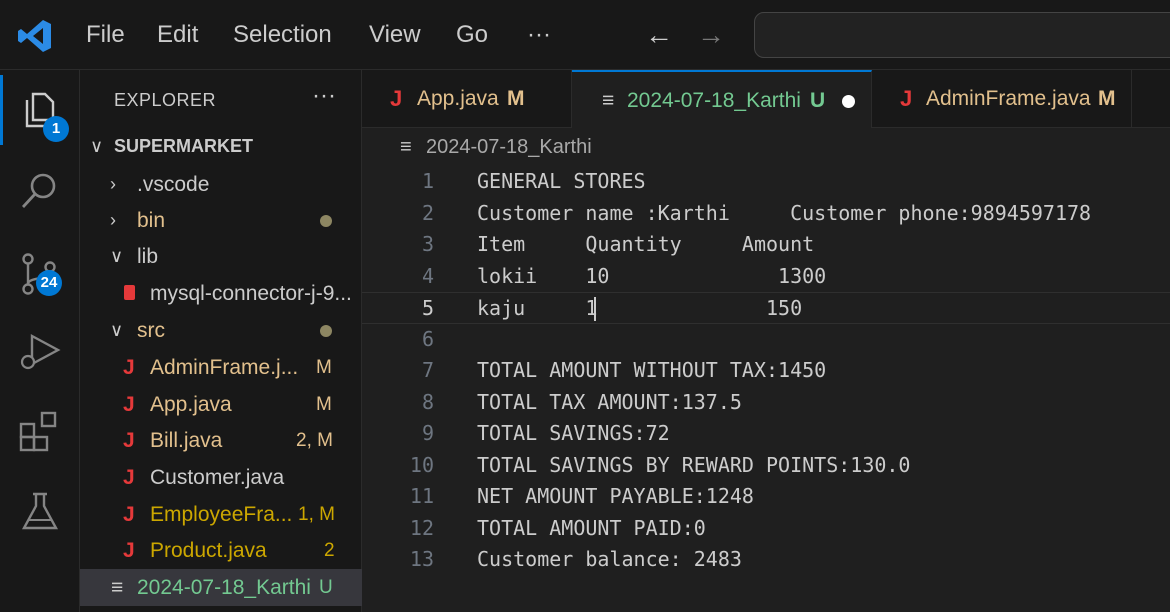 The image size is (1170, 612). I want to click on menu-selection: Selection, so click(282, 35).